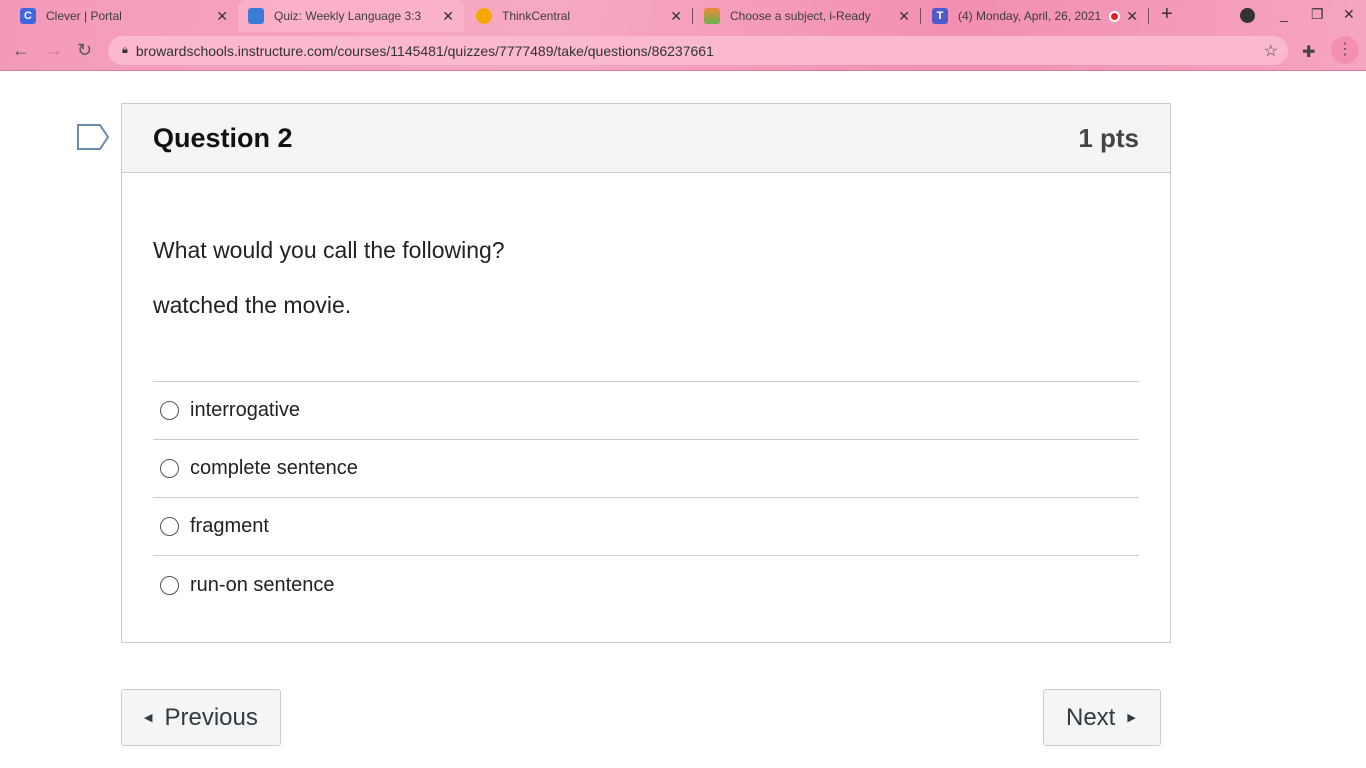  I want to click on question-points: 1 pts, so click(1108, 137).